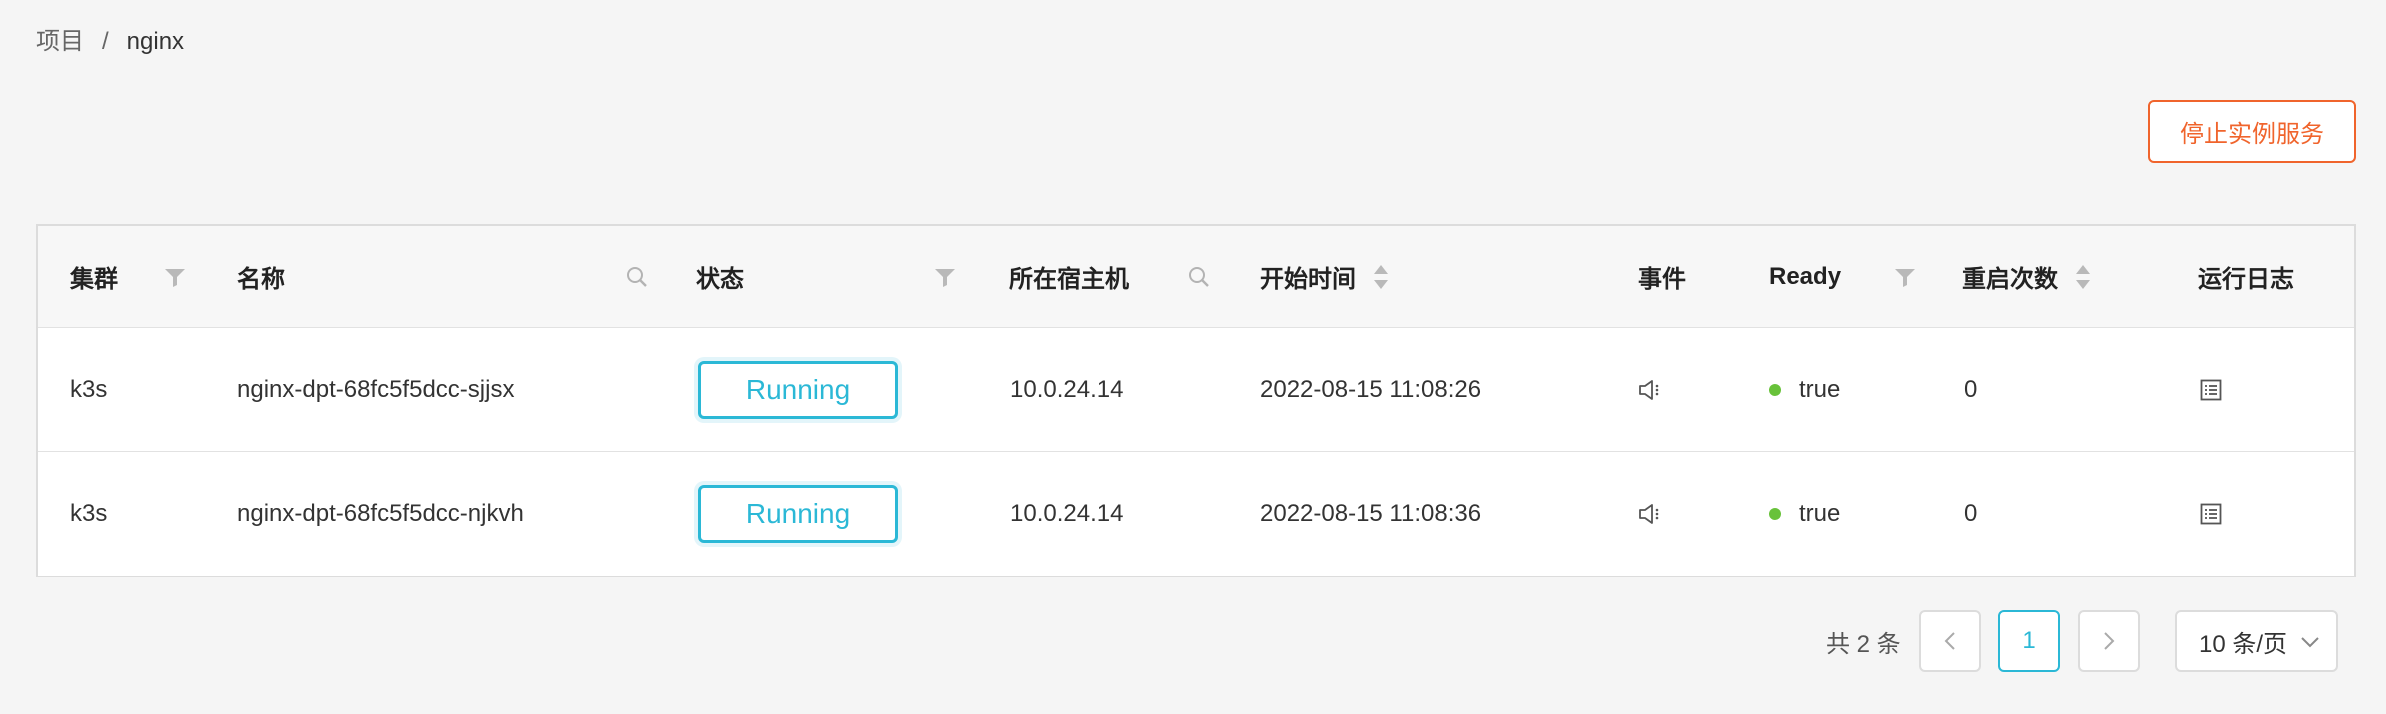 The height and width of the screenshot is (714, 2386). Describe the element at coordinates (1308, 279) in the screenshot. I see `header-start-time: 开始时间` at that location.